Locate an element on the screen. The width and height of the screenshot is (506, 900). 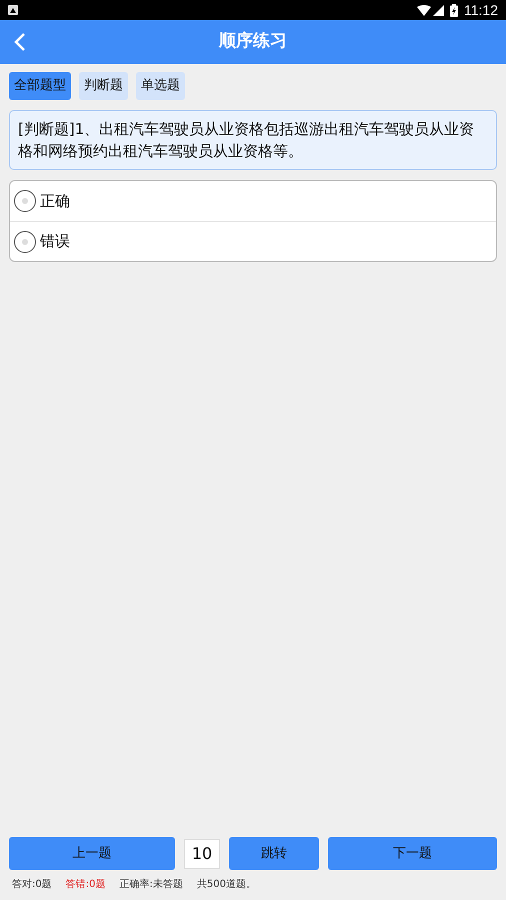
back-icon is located at coordinates (20, 42).